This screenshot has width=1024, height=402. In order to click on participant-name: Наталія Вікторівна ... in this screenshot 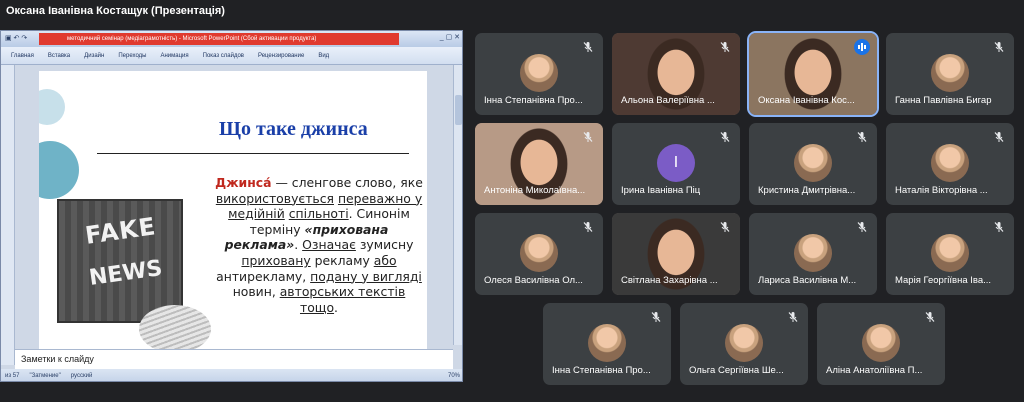, I will do `click(941, 190)`.